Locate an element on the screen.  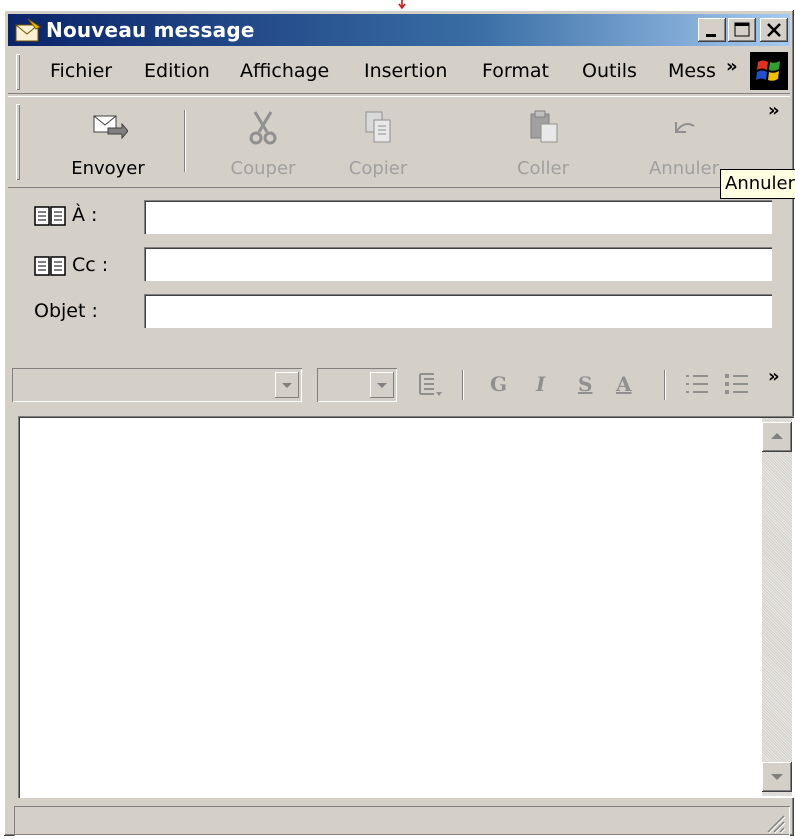
font-name-dropdown-button is located at coordinates (287, 385).